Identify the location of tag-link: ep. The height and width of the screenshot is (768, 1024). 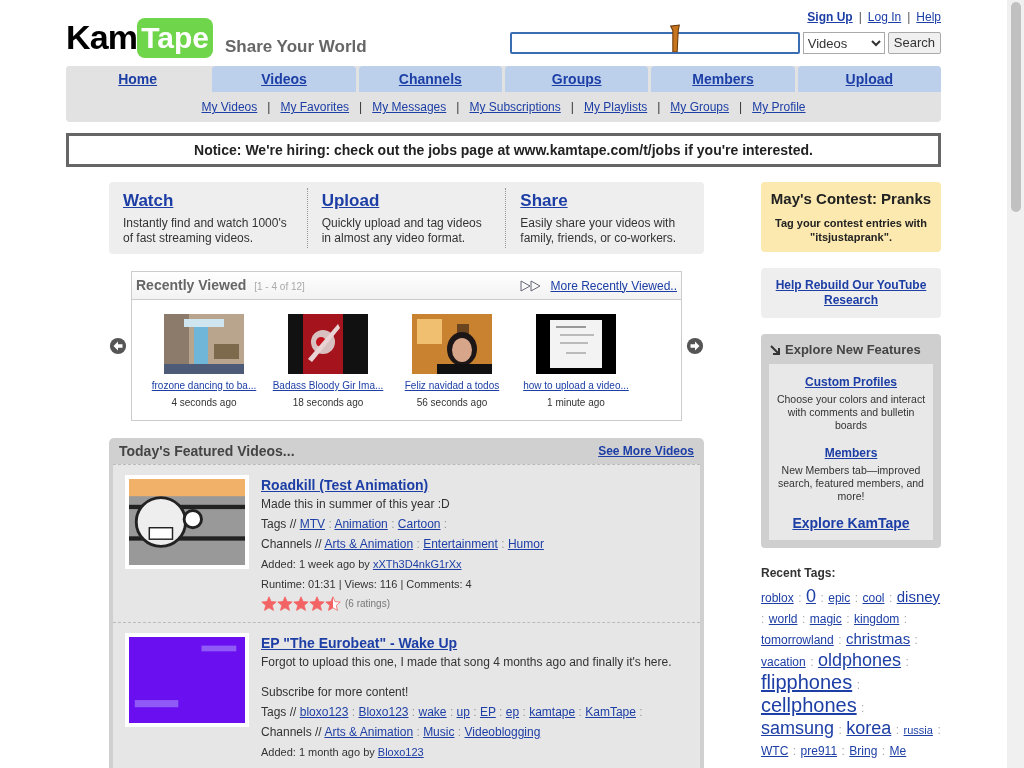
(512, 712).